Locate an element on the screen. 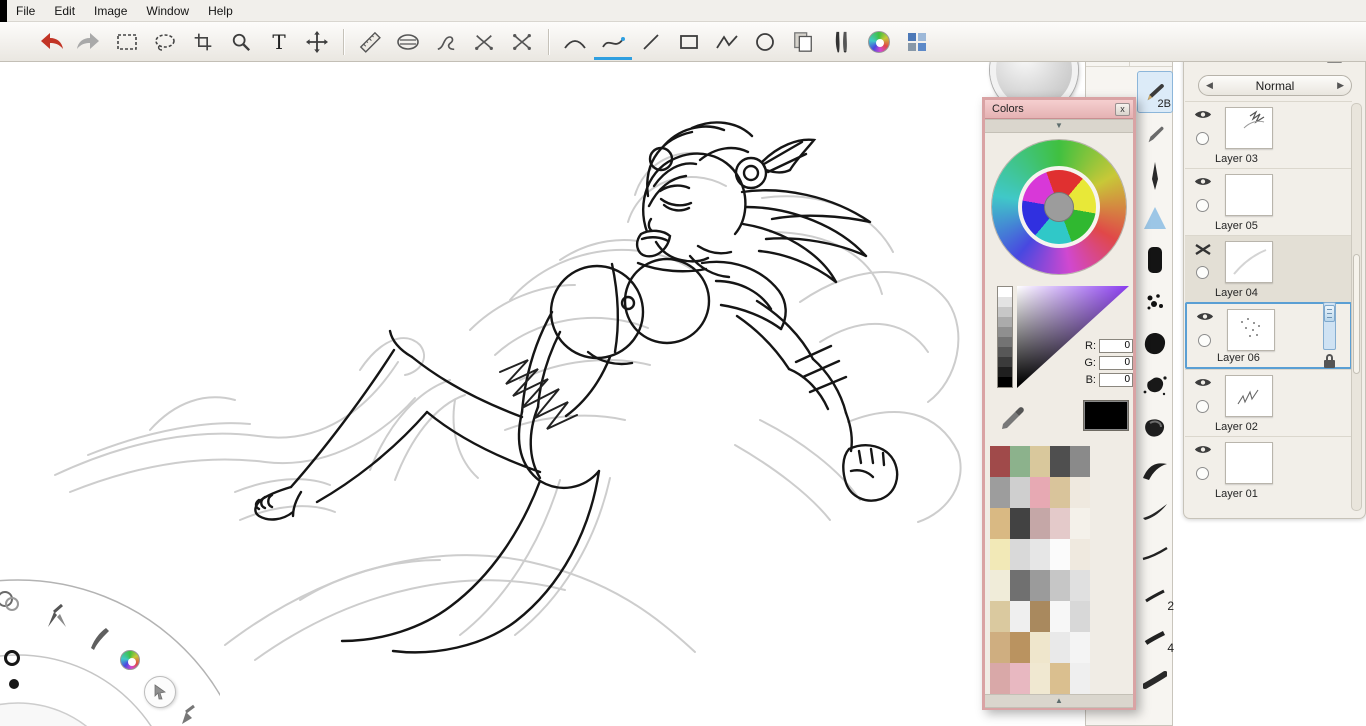  undo-button is located at coordinates (51, 42).